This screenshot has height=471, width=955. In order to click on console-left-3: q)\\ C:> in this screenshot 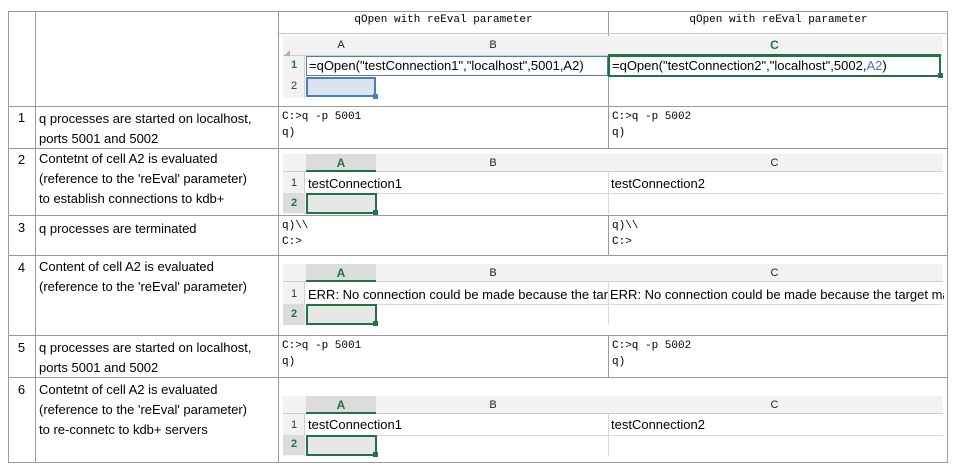, I will do `click(295, 234)`.